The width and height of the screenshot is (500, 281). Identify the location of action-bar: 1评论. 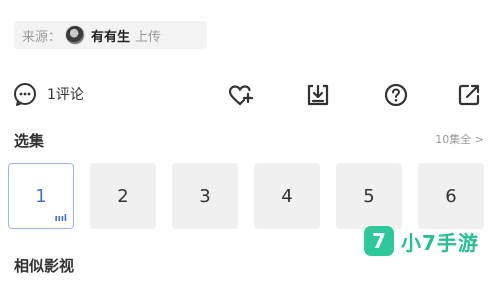
(250, 94).